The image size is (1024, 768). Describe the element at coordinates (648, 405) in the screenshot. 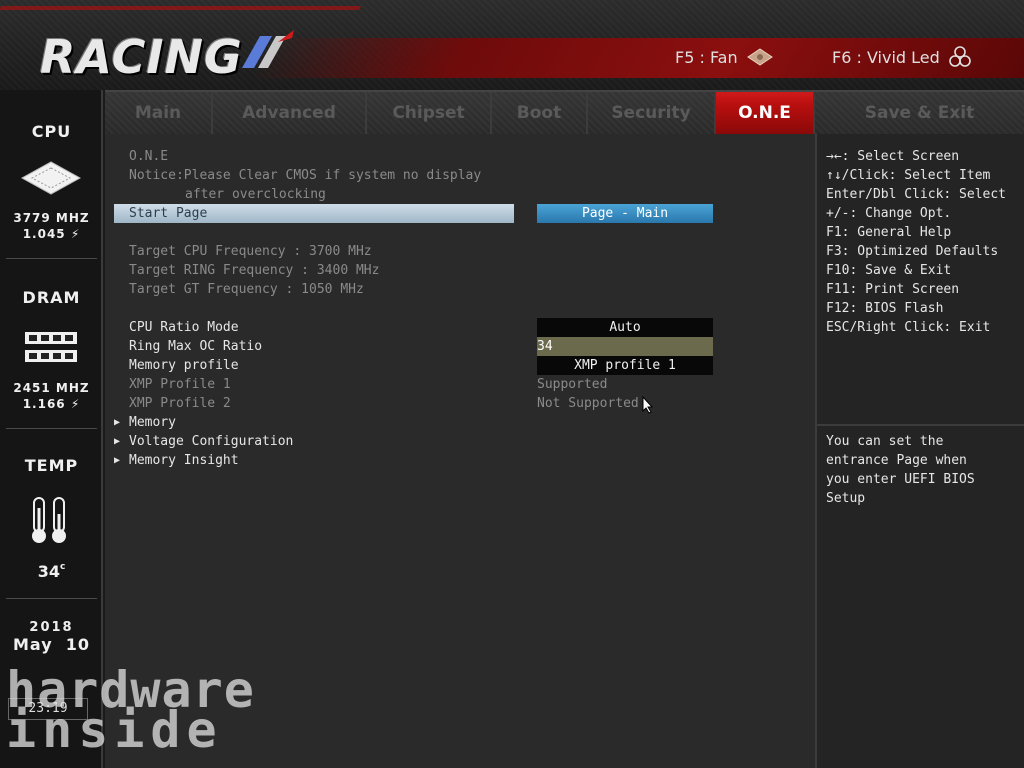

I see `mouse-cursor-icon` at that location.